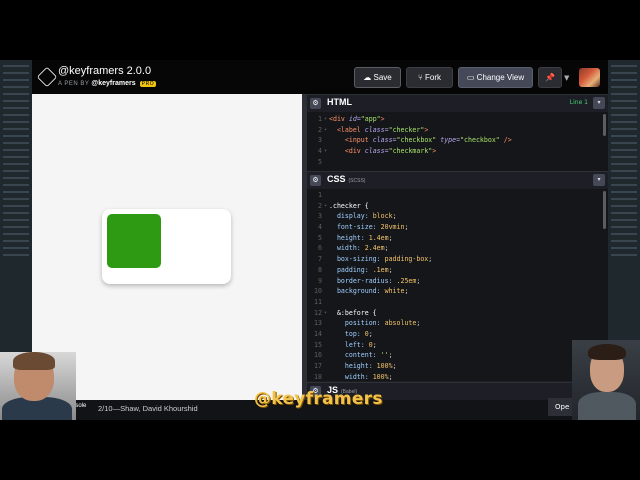  Describe the element at coordinates (457, 216) in the screenshot. I see `code-line: 3 display: block;` at that location.